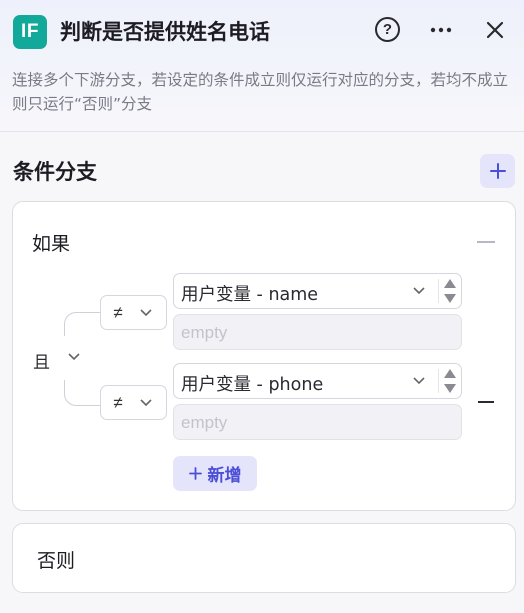  I want to click on variable-select: 用户变量 - phone, so click(317, 381).